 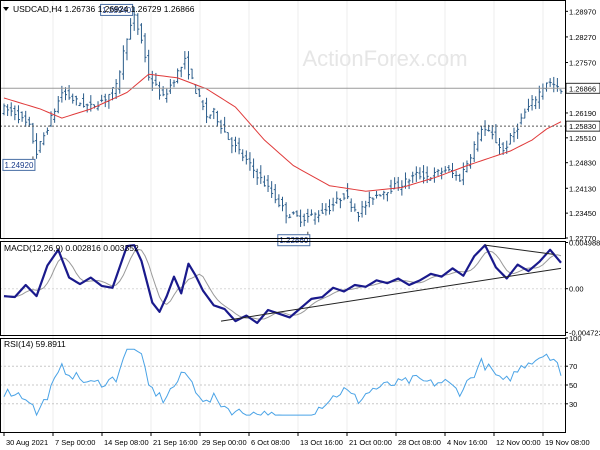 I want to click on rsi-line, so click(x=282, y=382).